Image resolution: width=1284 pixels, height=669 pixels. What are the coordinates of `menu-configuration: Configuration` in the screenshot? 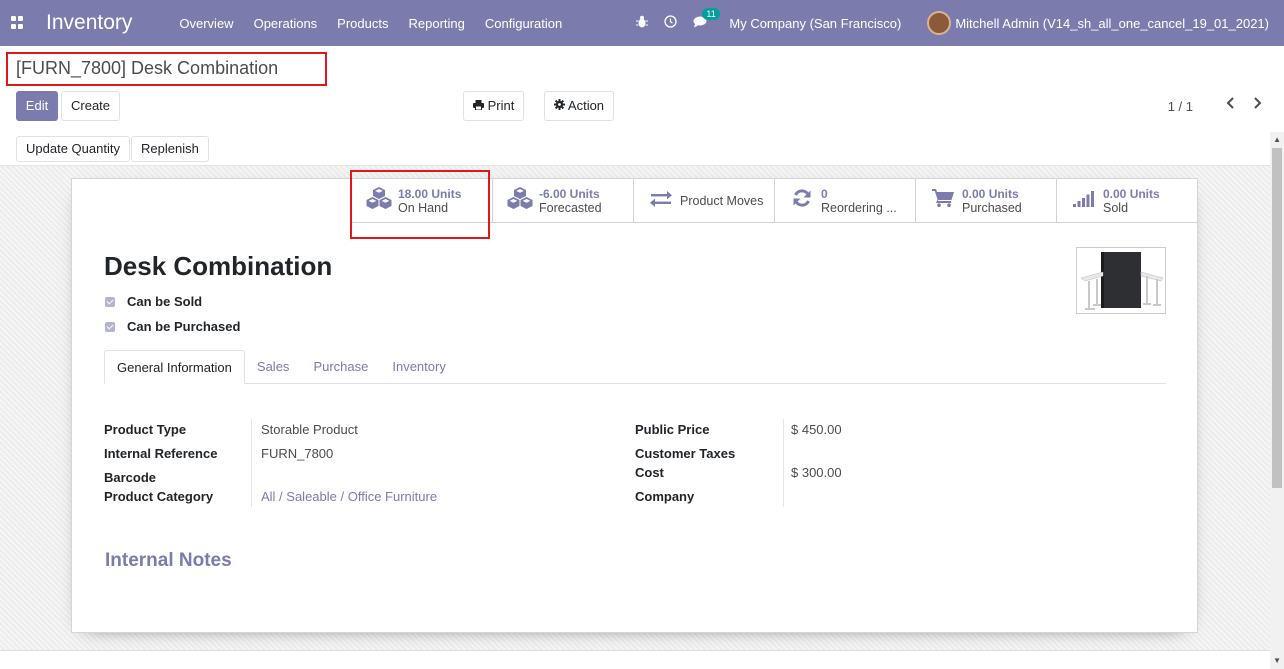 It's located at (523, 23).